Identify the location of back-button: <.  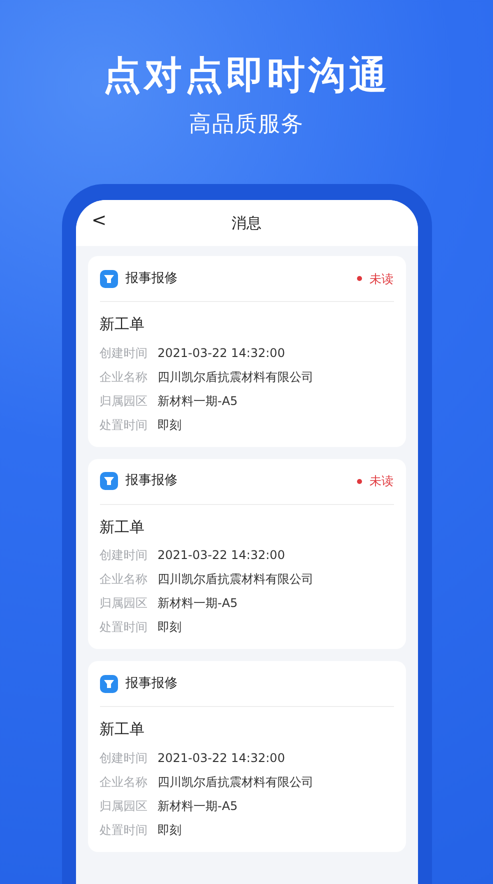
(99, 221).